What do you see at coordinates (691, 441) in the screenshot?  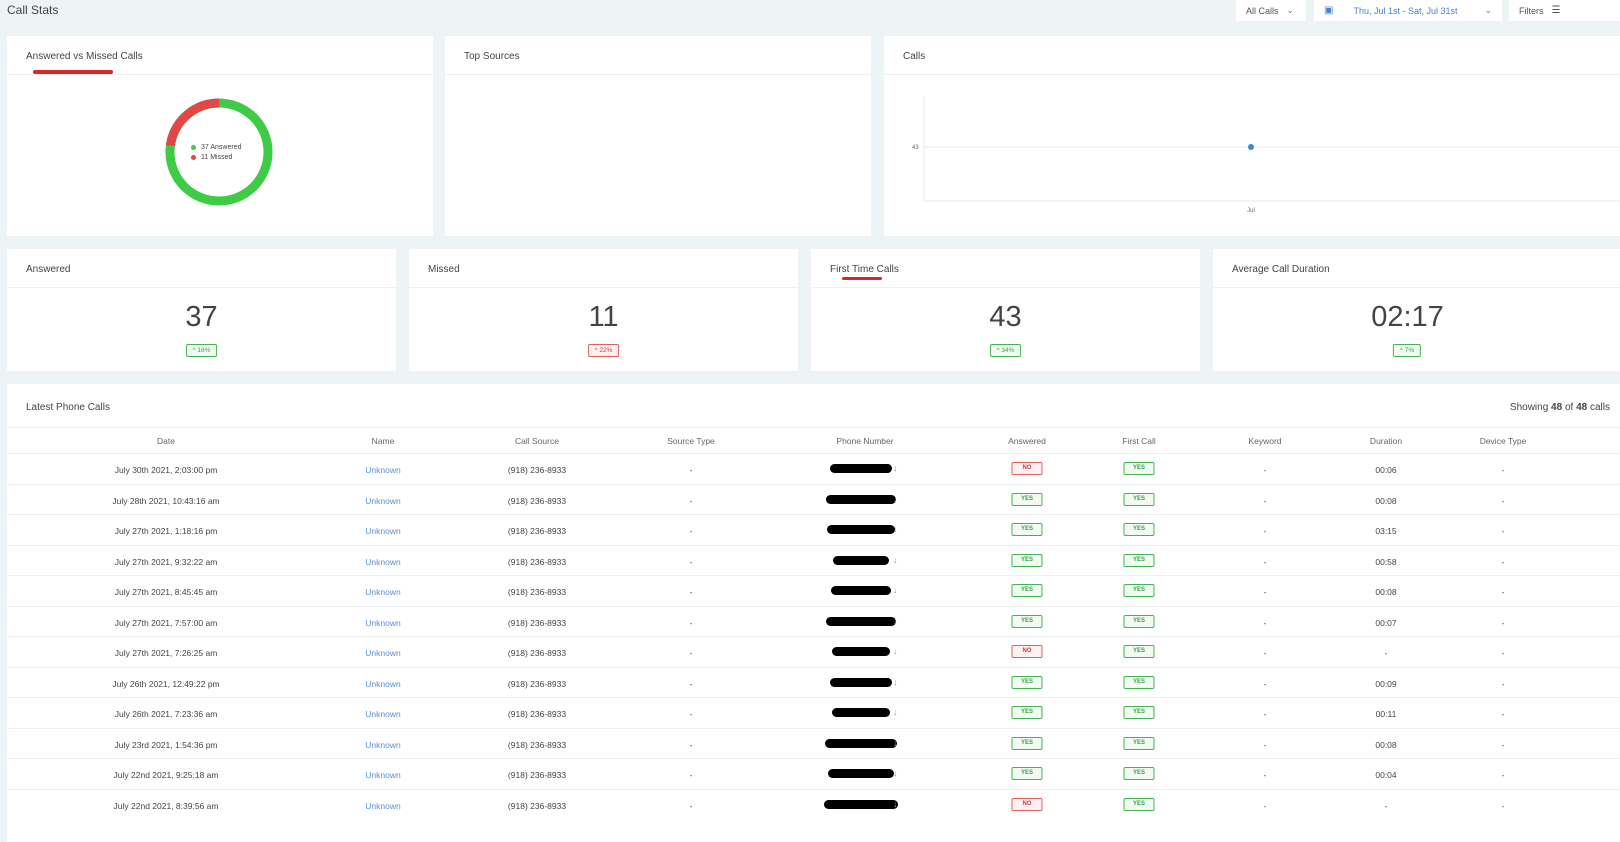 I see `column-header: Source Type` at bounding box center [691, 441].